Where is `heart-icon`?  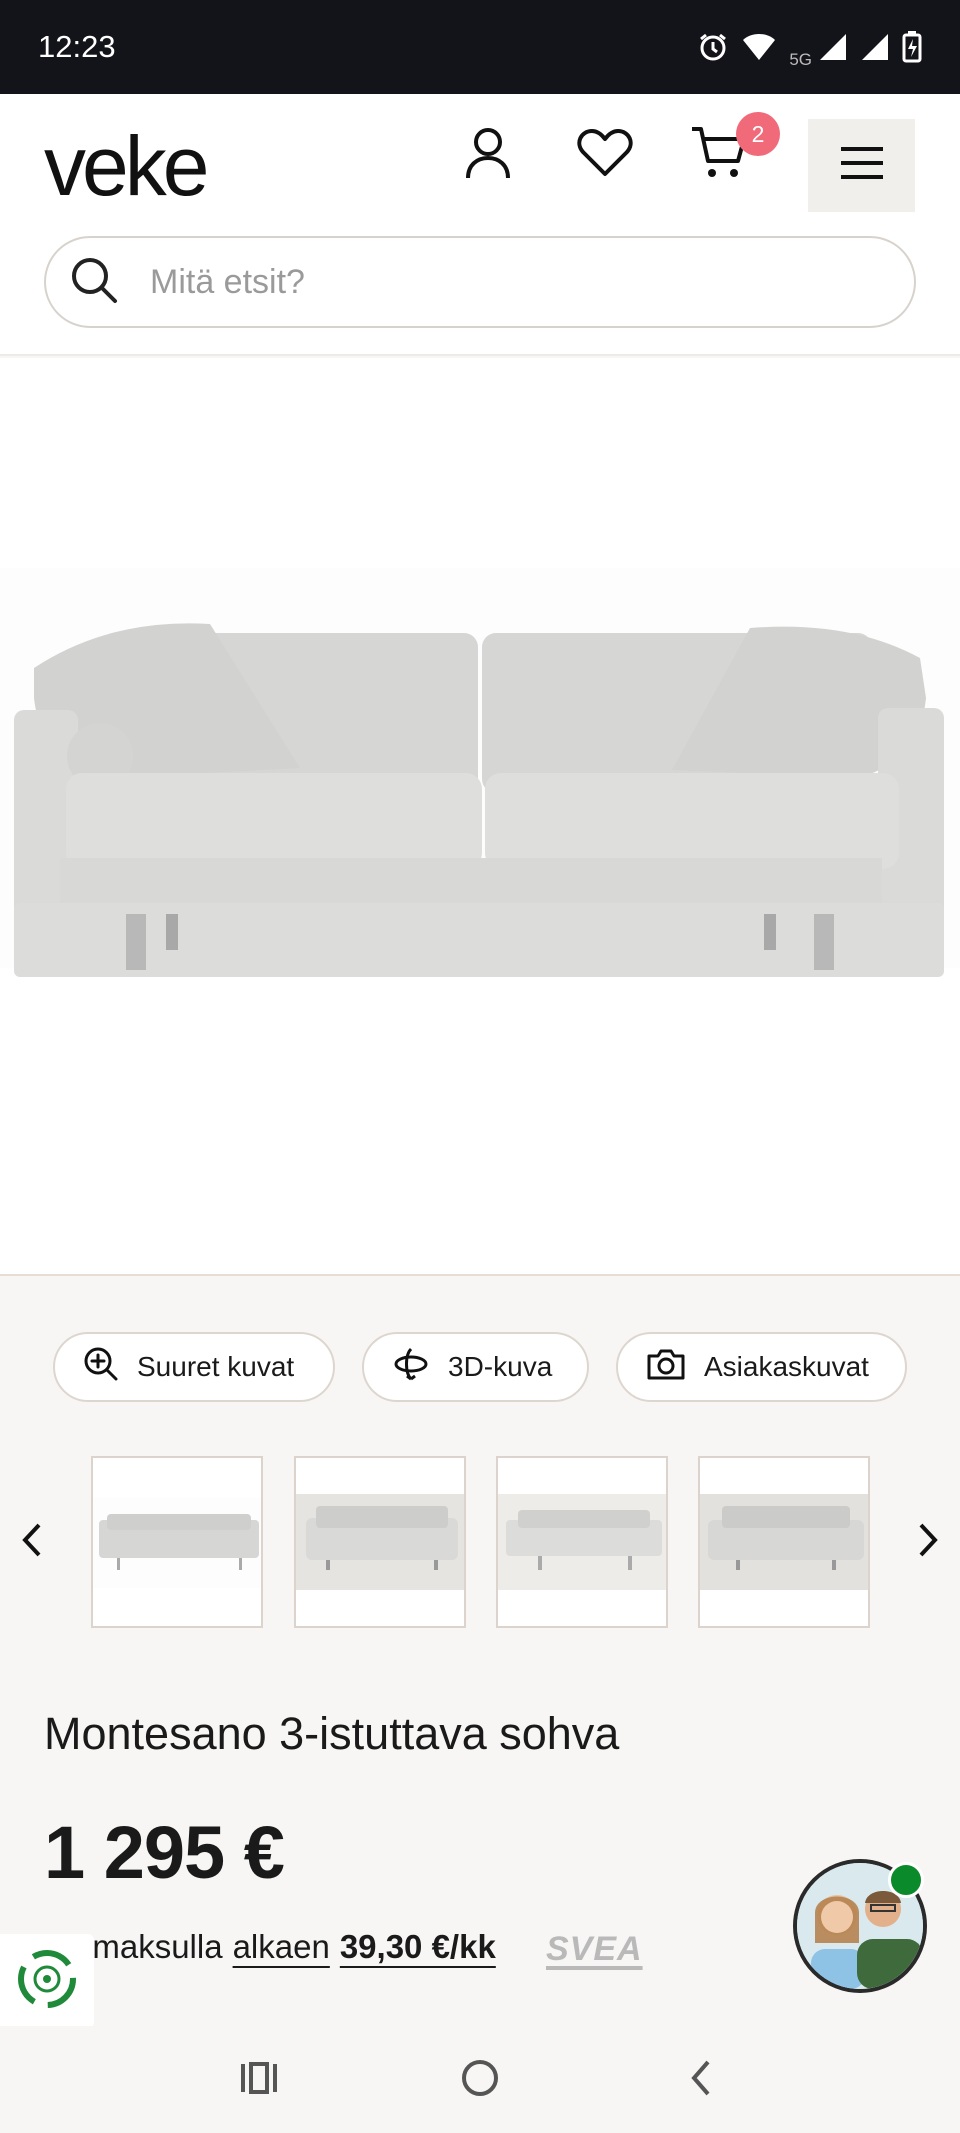
heart-icon is located at coordinates (605, 155).